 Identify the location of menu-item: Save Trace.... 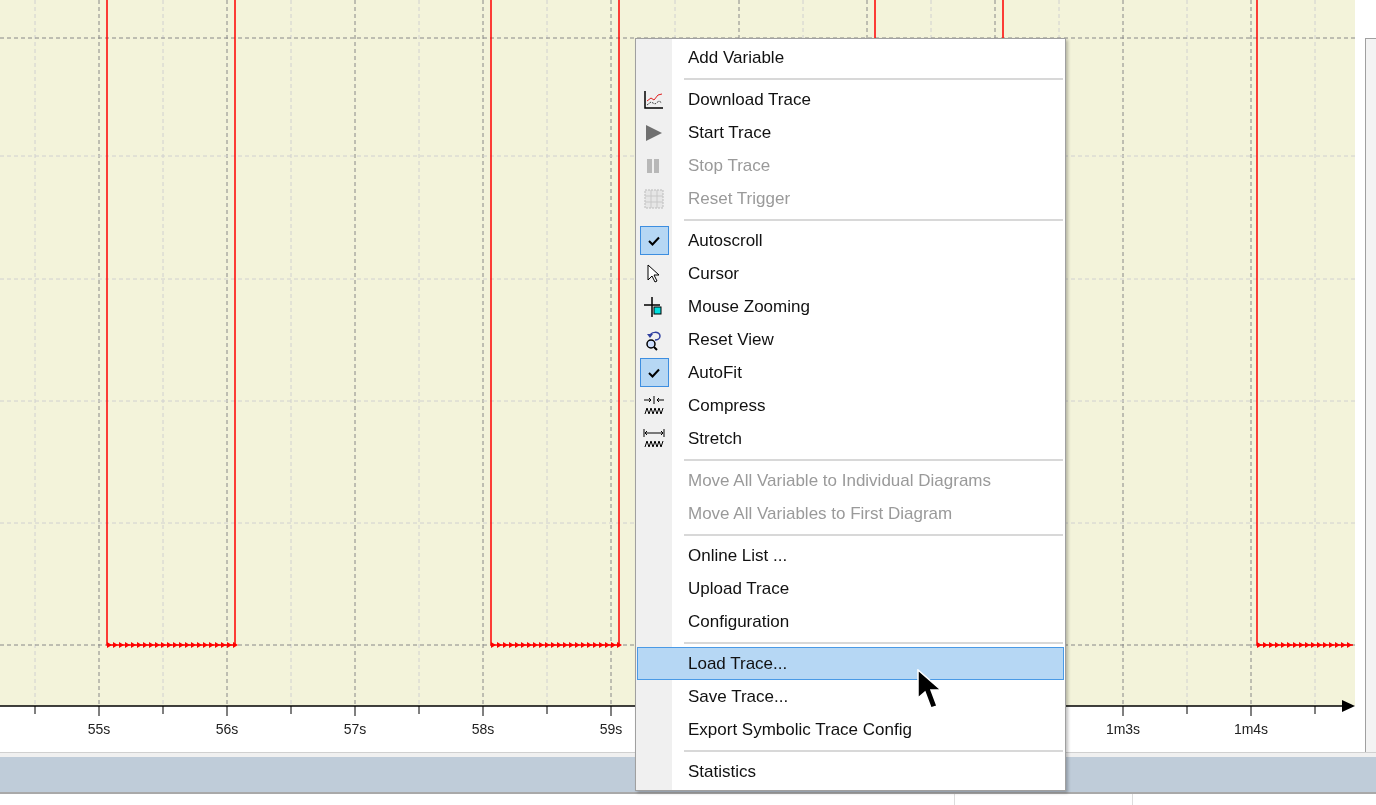
(850, 696).